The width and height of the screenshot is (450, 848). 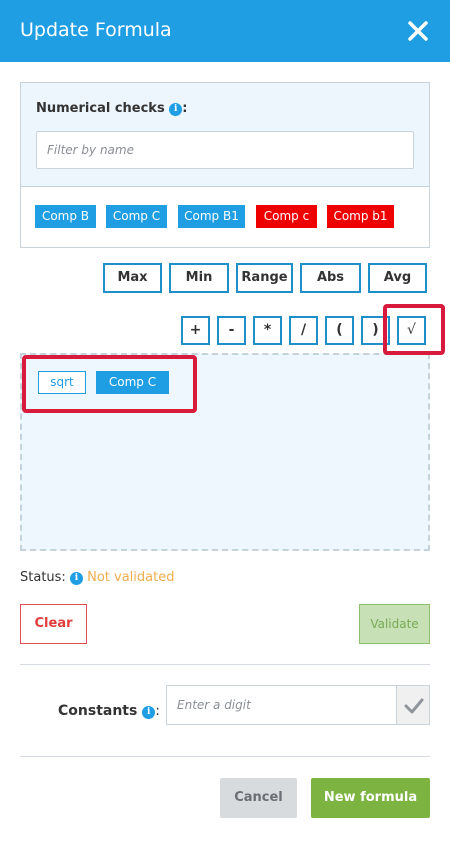 What do you see at coordinates (286, 216) in the screenshot?
I see `check-chip-comp-c-lower: Comp c` at bounding box center [286, 216].